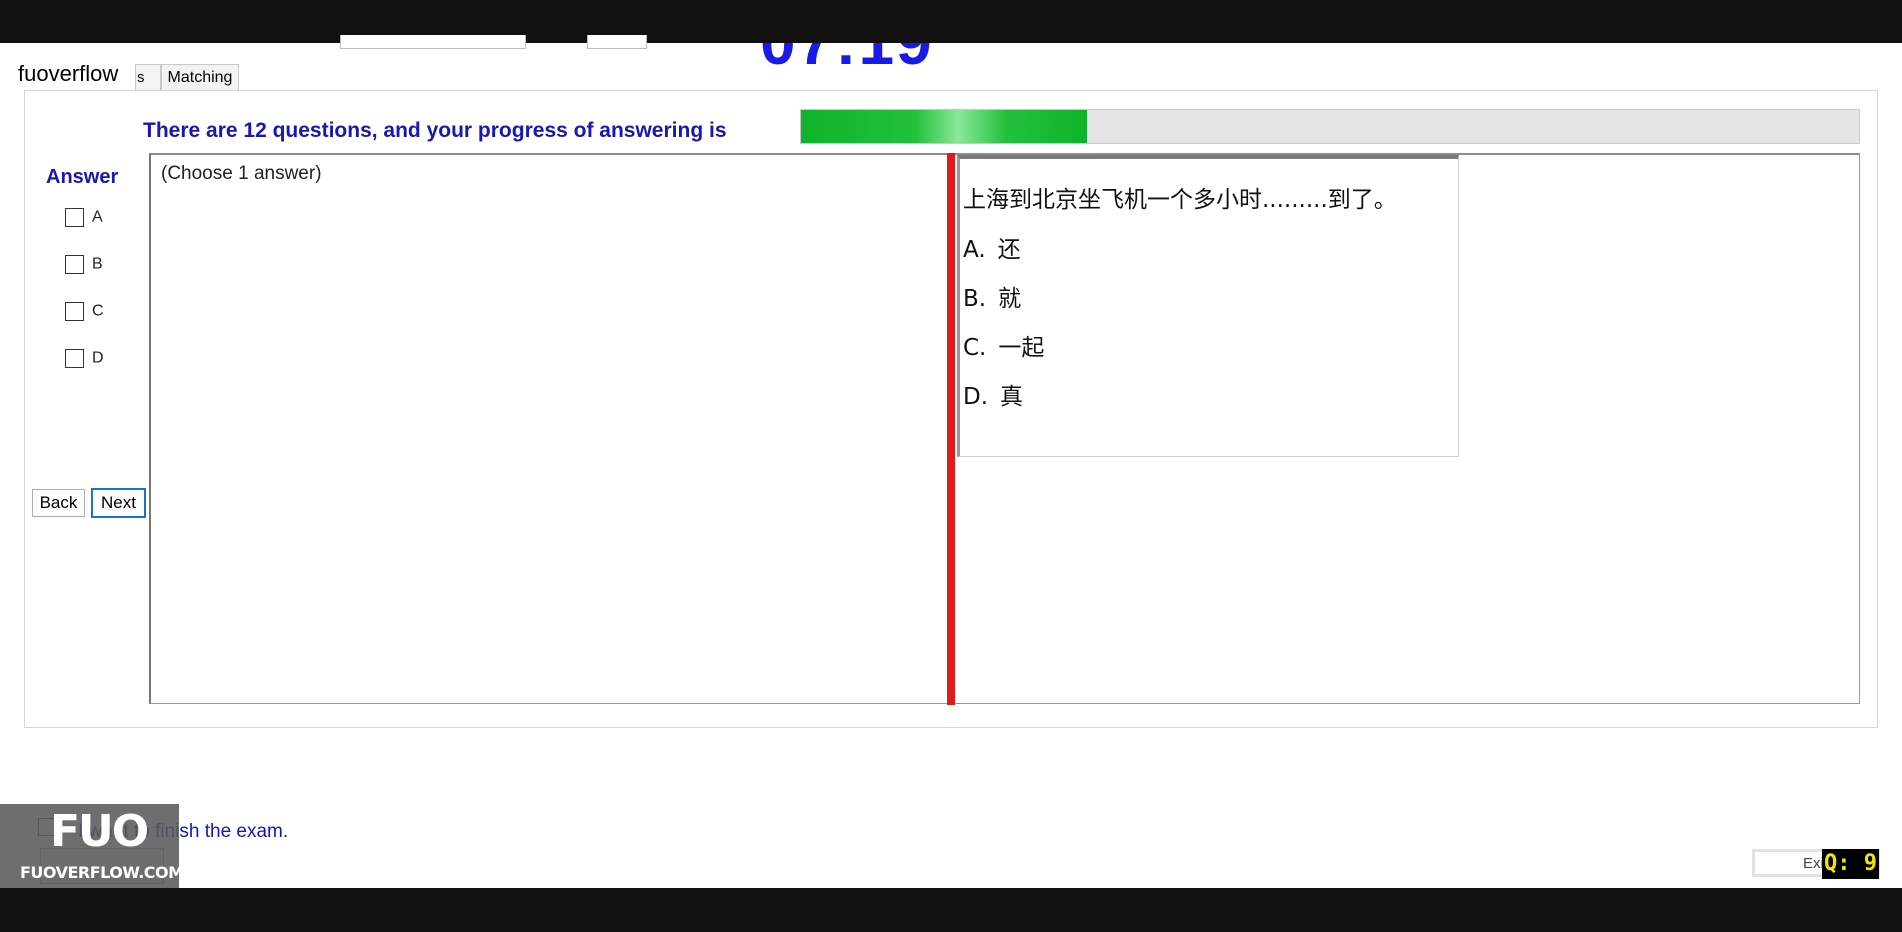 The width and height of the screenshot is (1902, 932). Describe the element at coordinates (974, 250) in the screenshot. I see `option-letter: A.` at that location.